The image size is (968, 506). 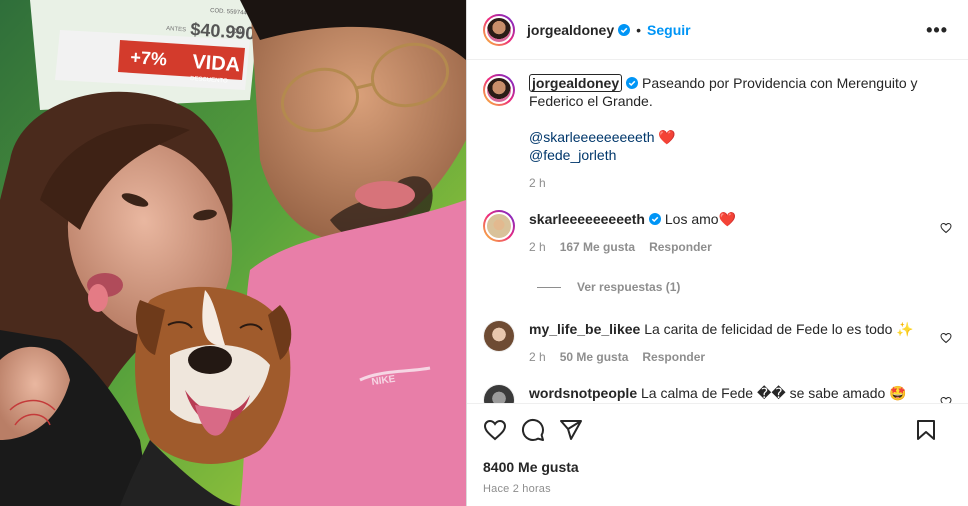 What do you see at coordinates (592, 137) in the screenshot?
I see `caption-mention-skarleeeeeeeeeth: @skarleeeeeeeeeth` at bounding box center [592, 137].